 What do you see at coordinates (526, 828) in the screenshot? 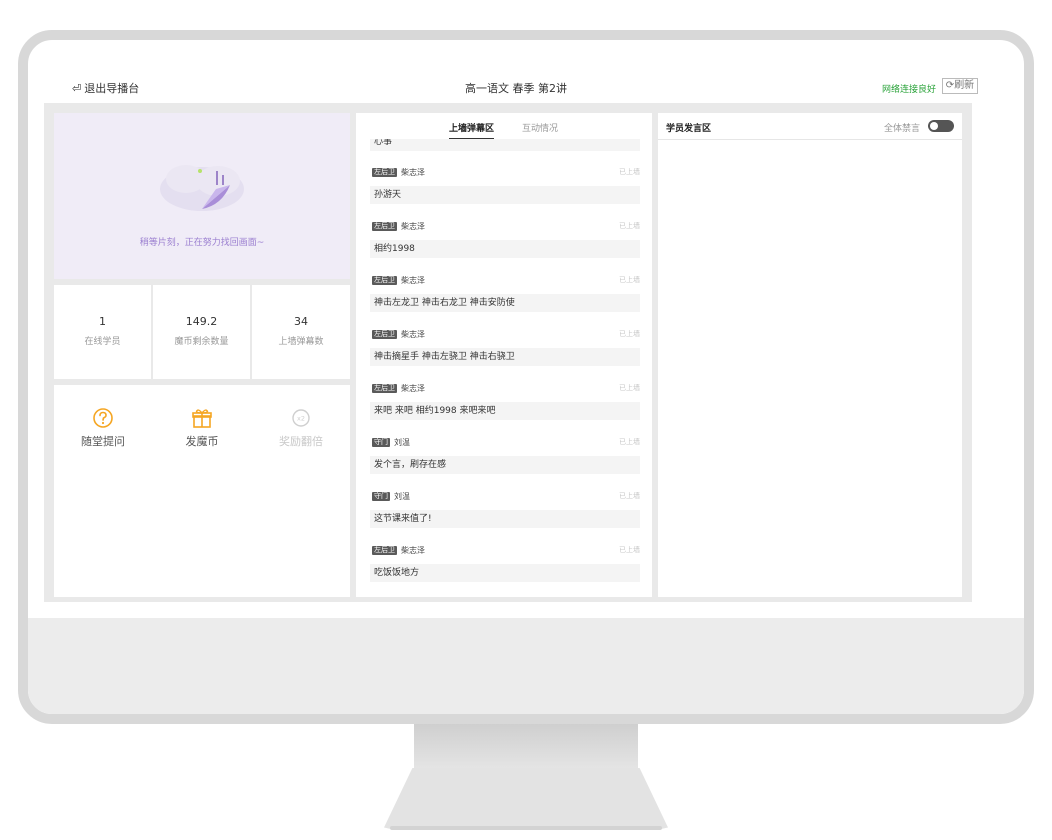
I see `monitor-stand-shadow` at bounding box center [526, 828].